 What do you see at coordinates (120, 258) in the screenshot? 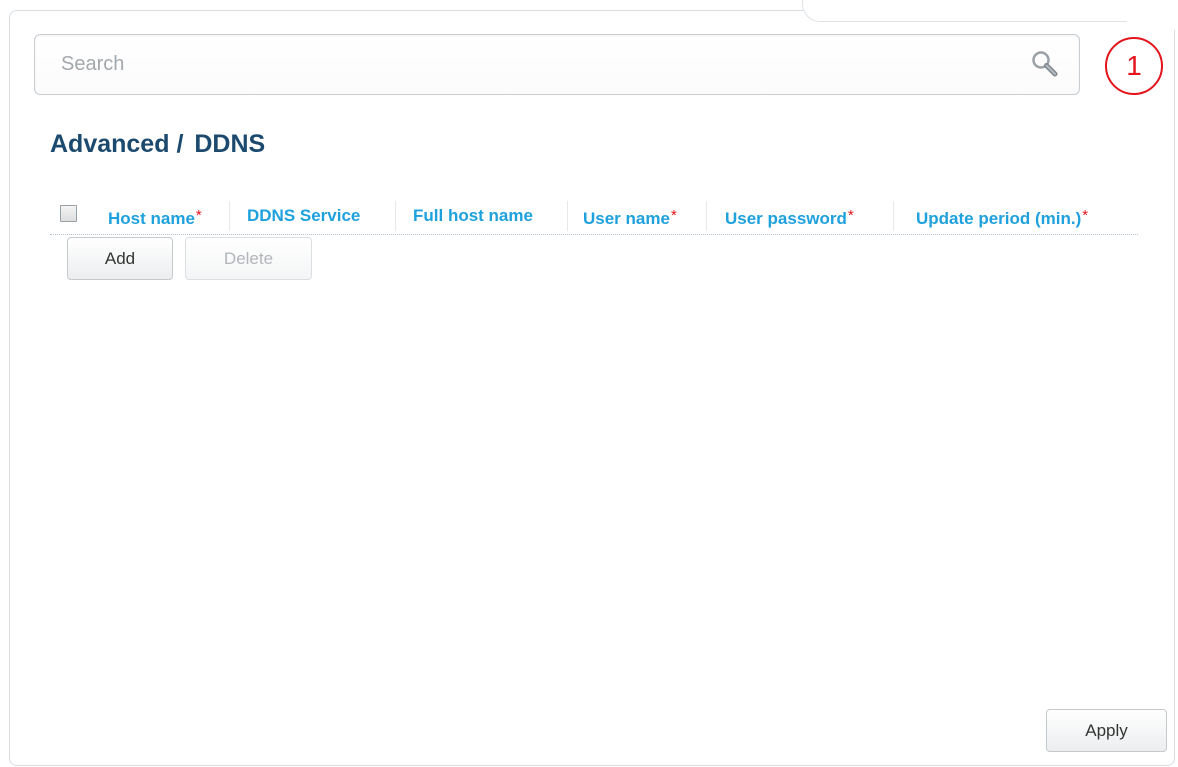
I see `add-button: Add` at bounding box center [120, 258].